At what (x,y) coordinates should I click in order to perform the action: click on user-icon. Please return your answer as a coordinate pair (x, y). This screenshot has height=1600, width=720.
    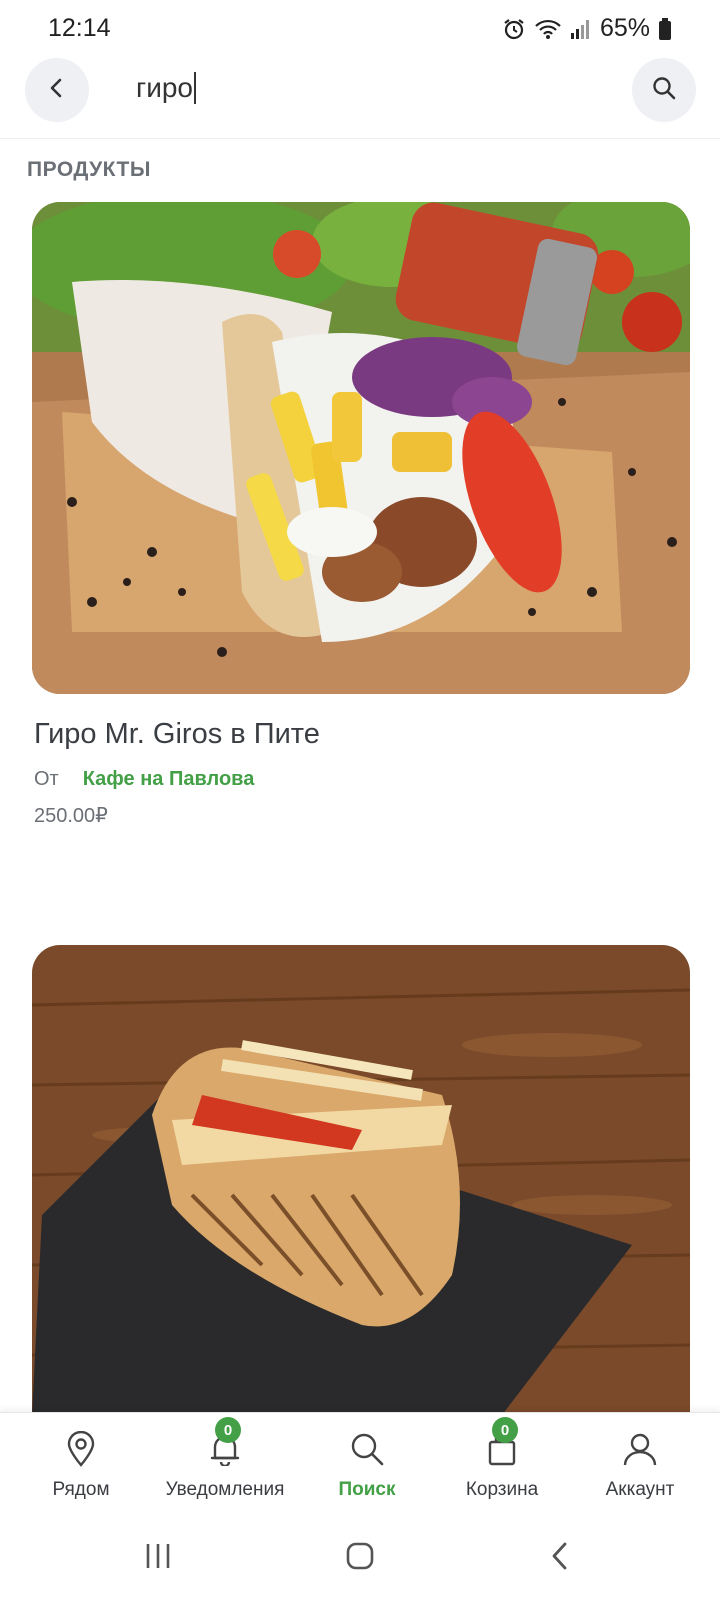
    Looking at the image, I should click on (640, 1449).